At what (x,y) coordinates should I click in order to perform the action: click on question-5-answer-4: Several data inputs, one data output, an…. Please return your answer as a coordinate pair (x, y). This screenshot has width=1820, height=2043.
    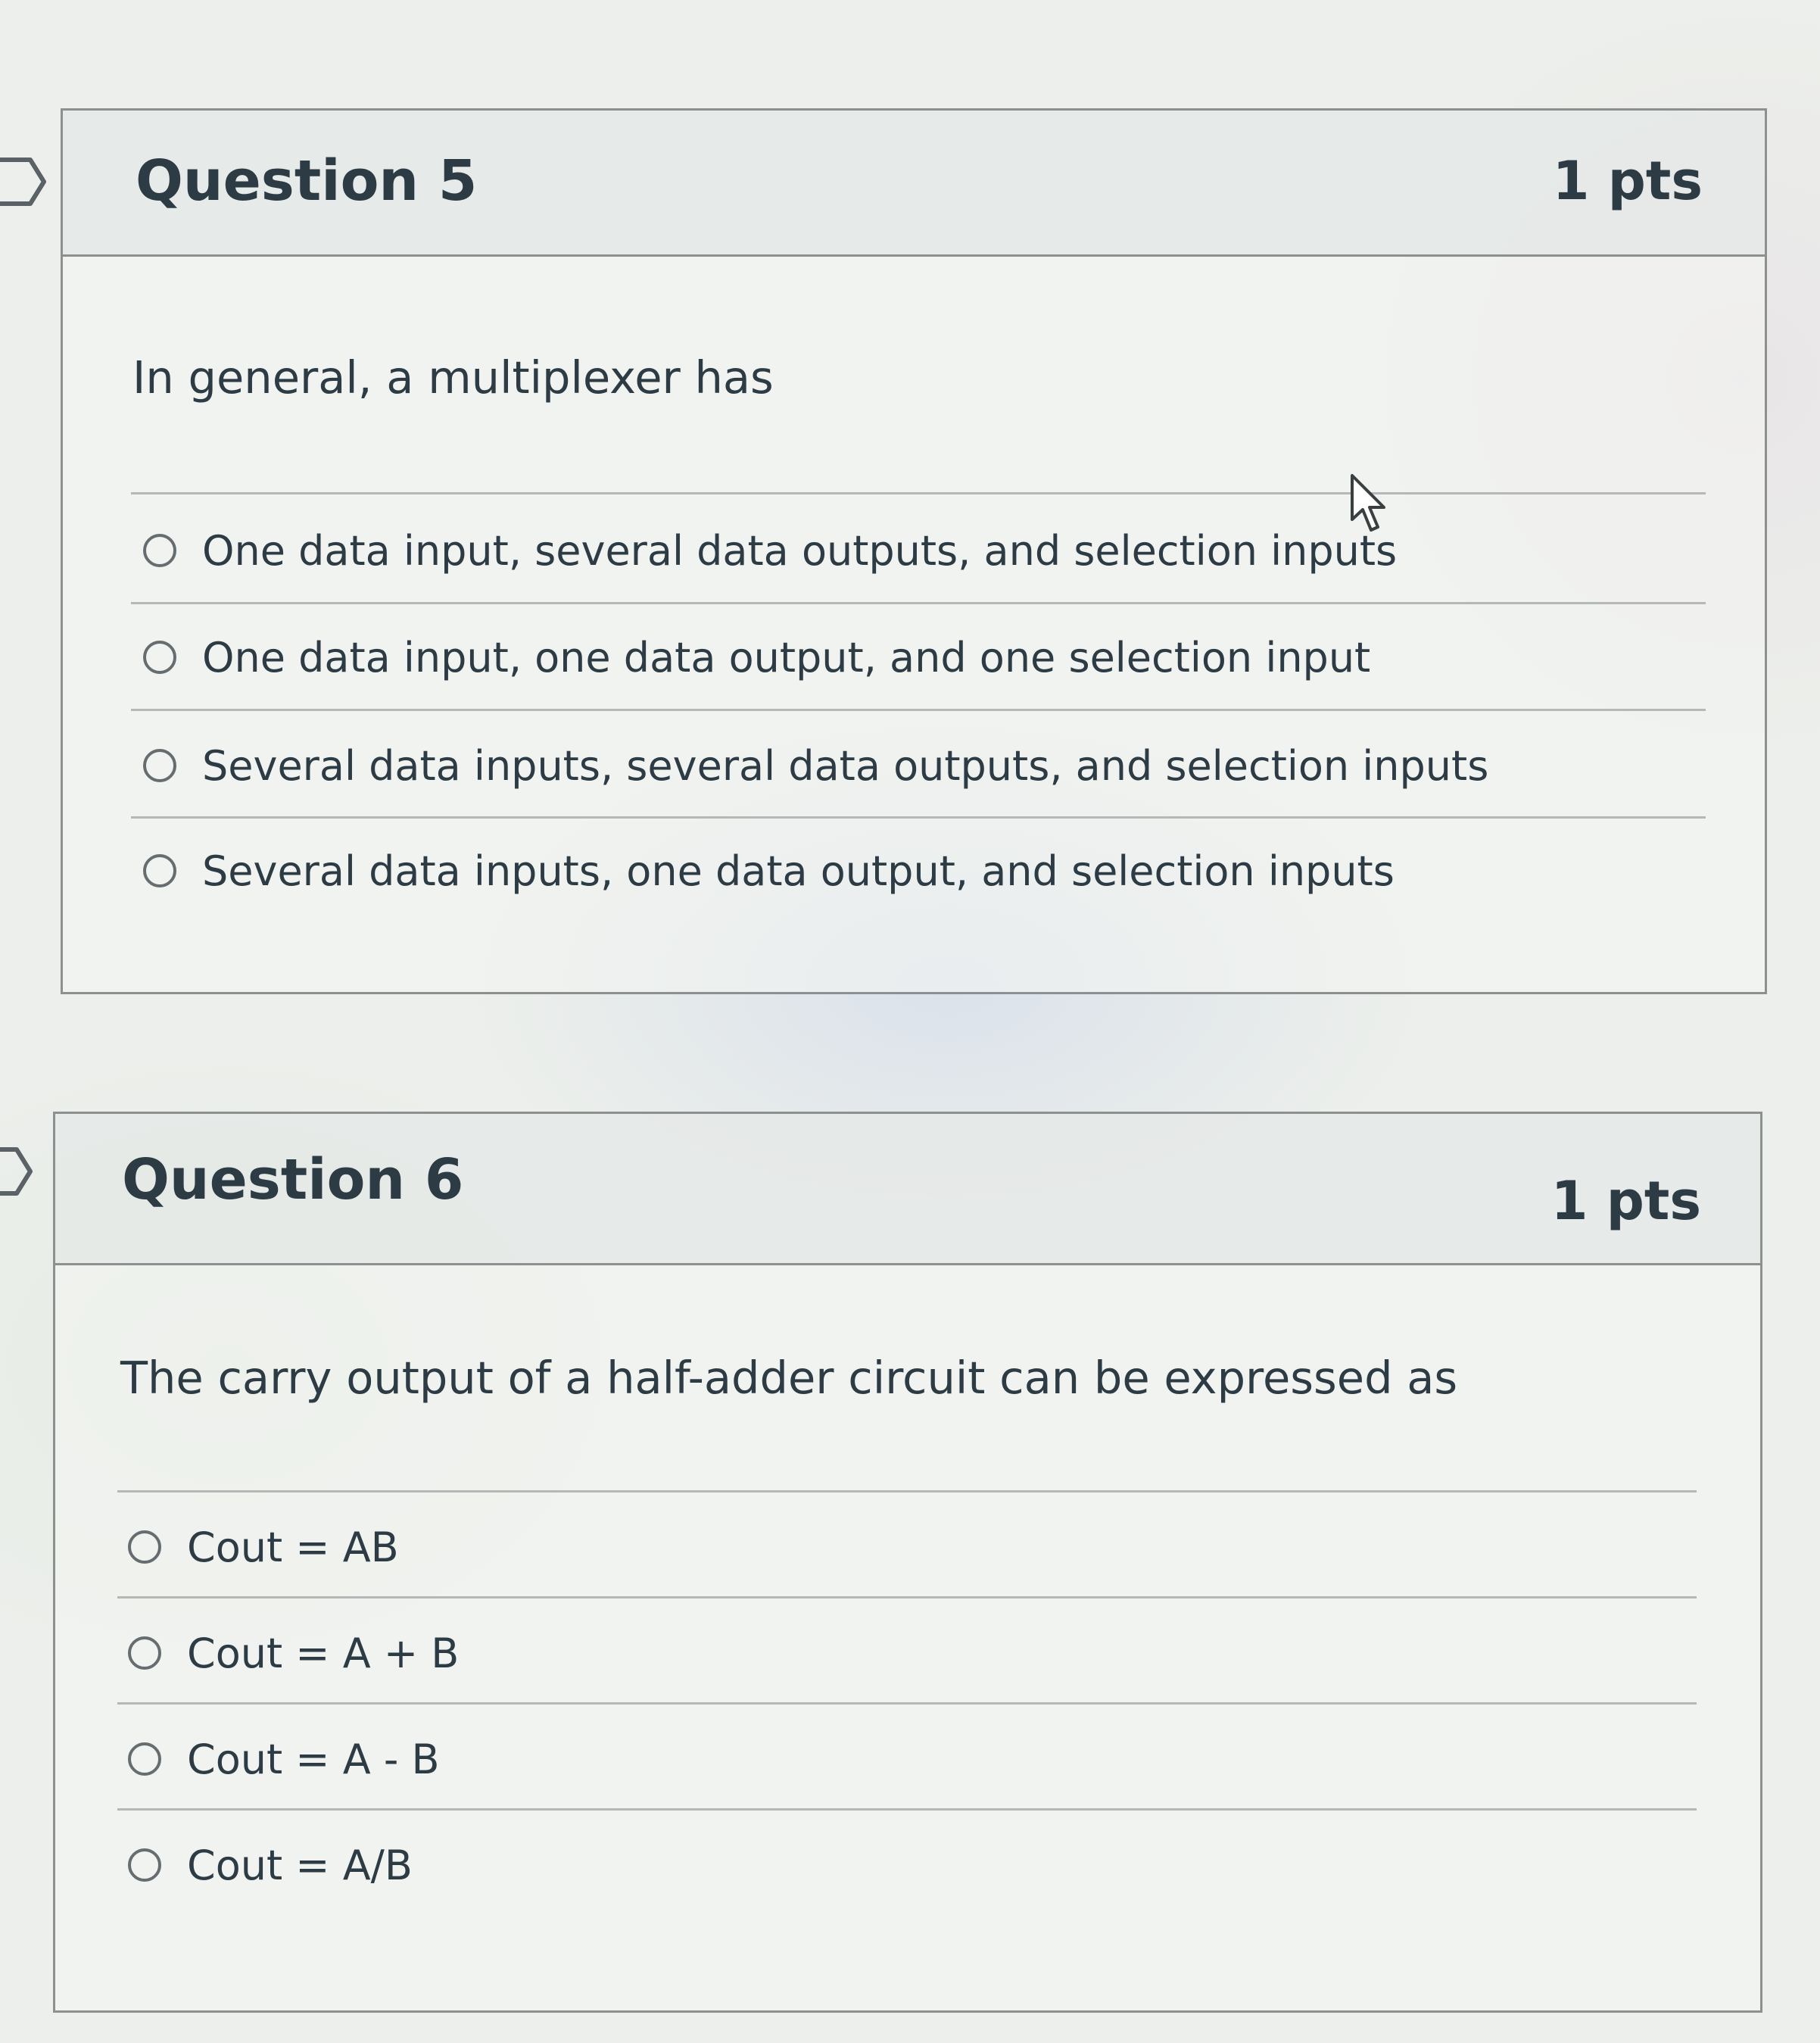
    Looking at the image, I should click on (769, 871).